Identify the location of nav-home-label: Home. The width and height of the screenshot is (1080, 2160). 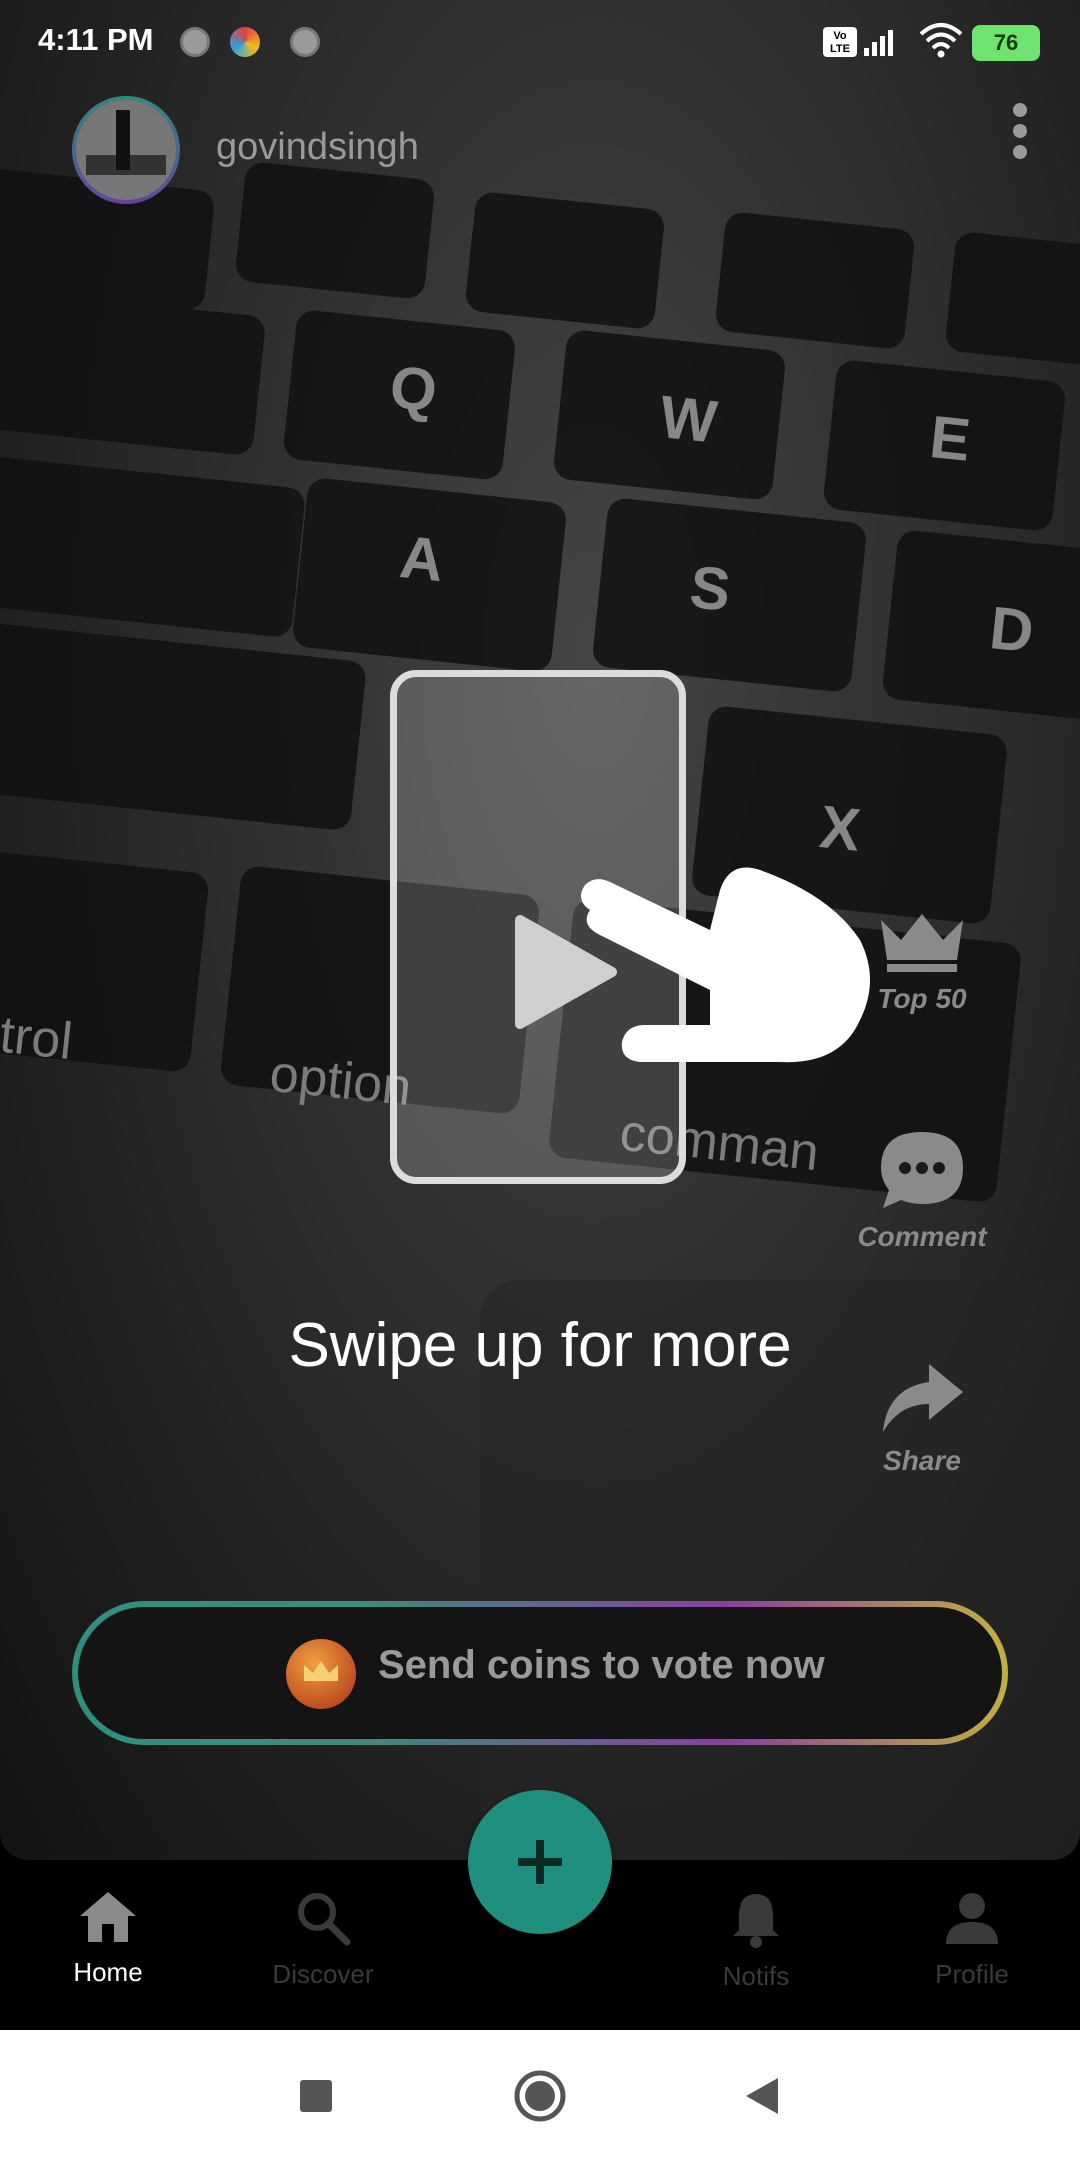
(108, 1972).